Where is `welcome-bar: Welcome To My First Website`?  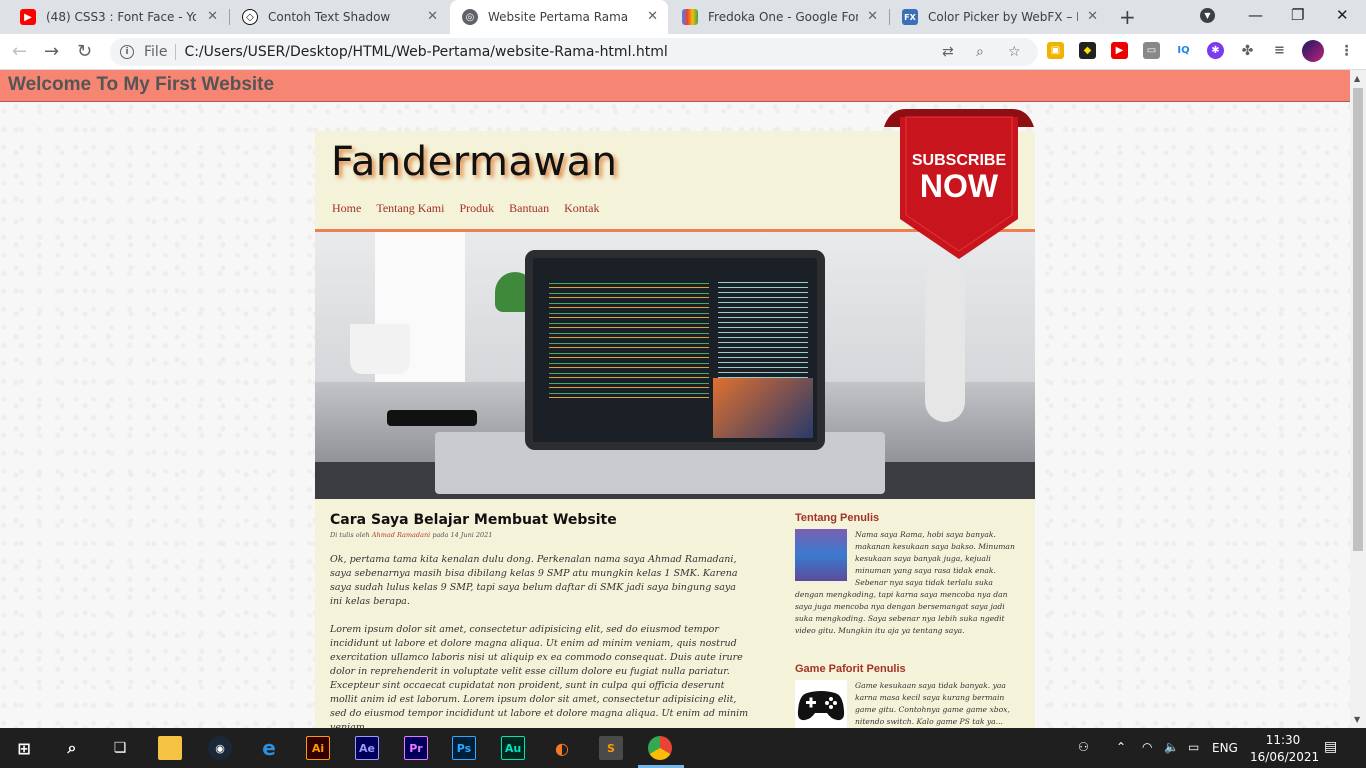 welcome-bar: Welcome To My First Website is located at coordinates (675, 86).